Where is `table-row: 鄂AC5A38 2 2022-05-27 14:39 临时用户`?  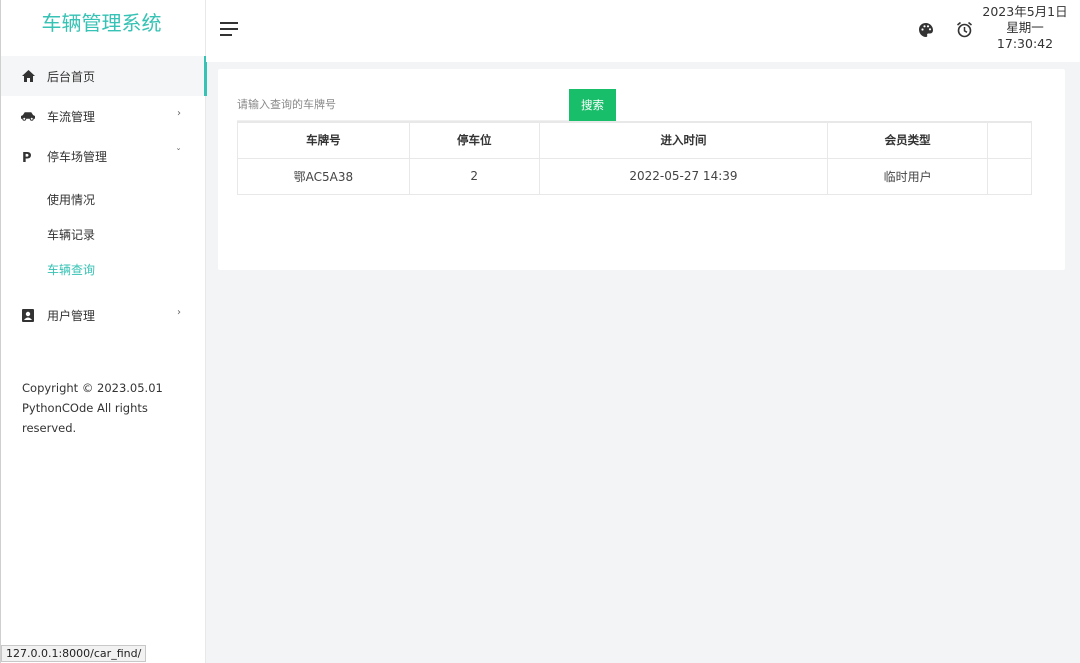
table-row: 鄂AC5A38 2 2022-05-27 14:39 临时用户 is located at coordinates (634, 176).